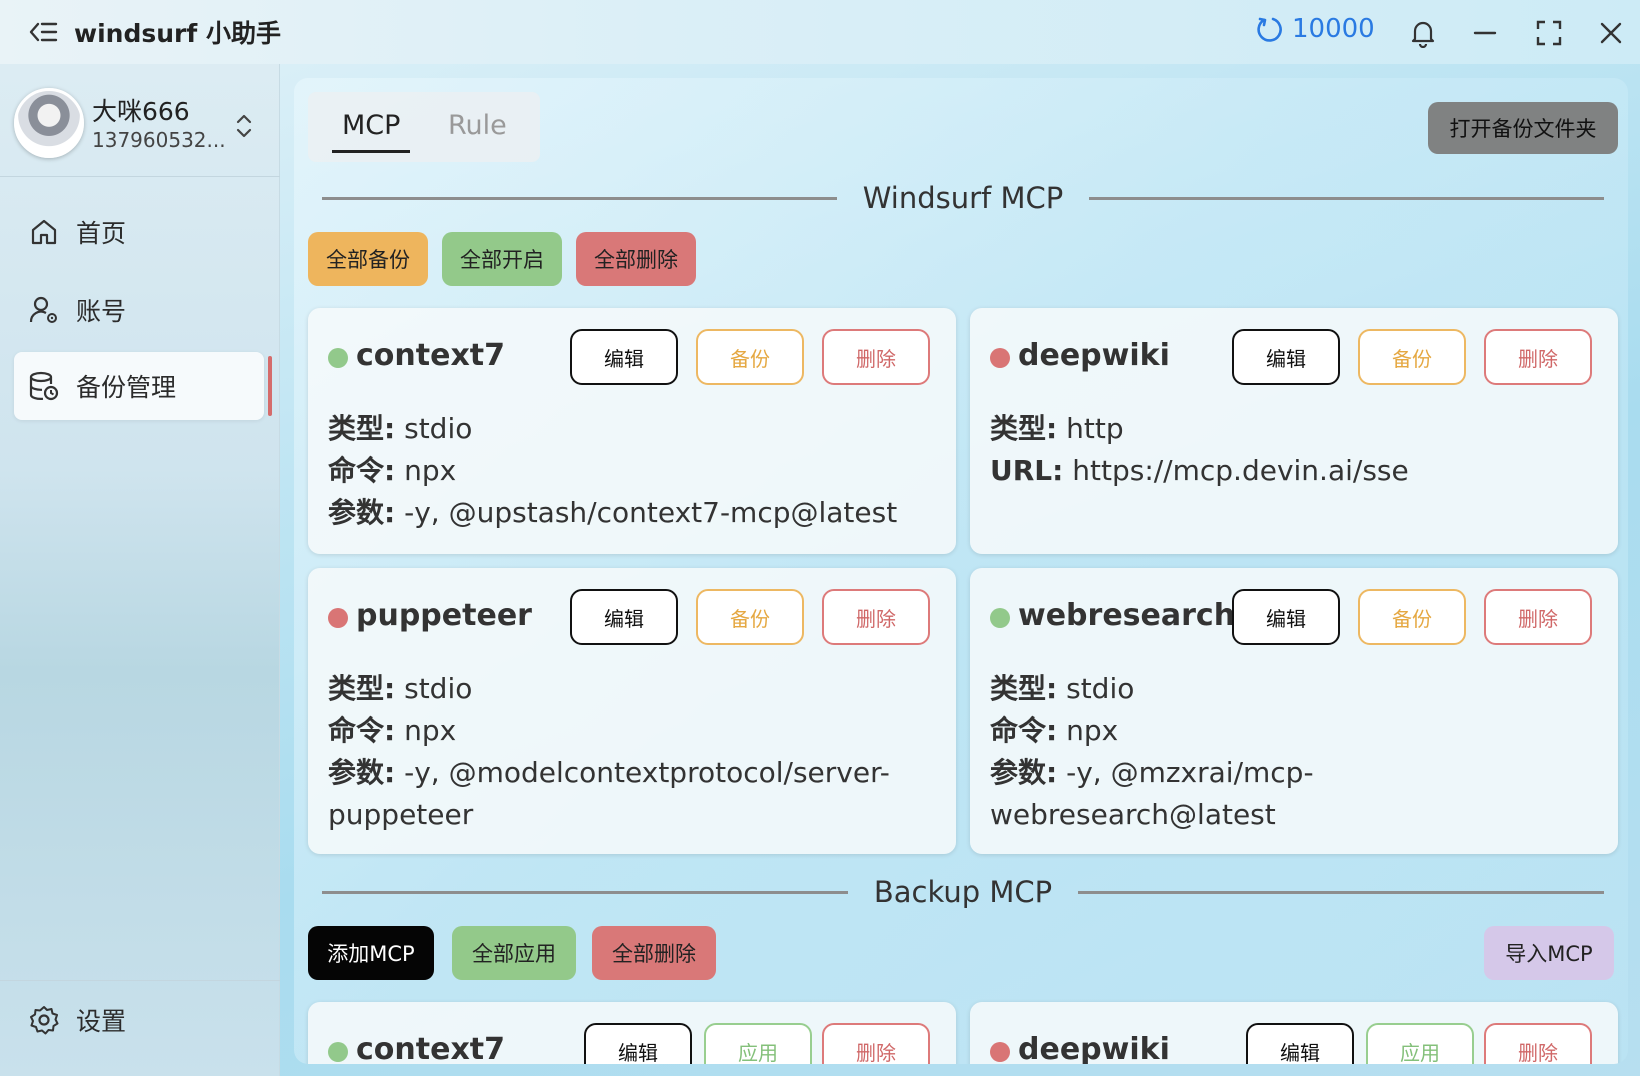 The height and width of the screenshot is (1076, 1640). Describe the element at coordinates (1127, 615) in the screenshot. I see `mcp-name: webresearch` at that location.